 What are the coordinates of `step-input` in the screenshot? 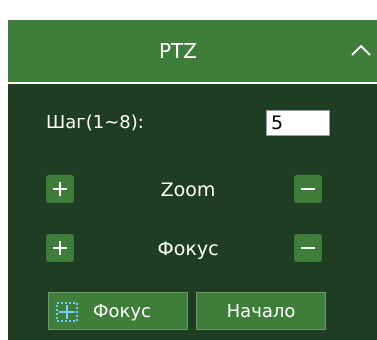 It's located at (298, 123).